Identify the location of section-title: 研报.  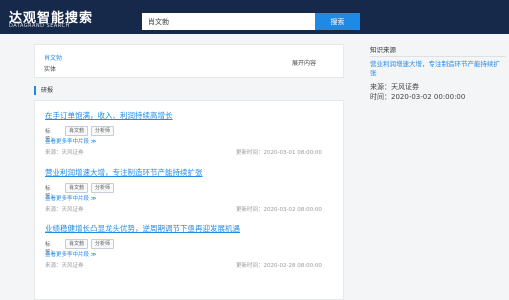
(43, 90).